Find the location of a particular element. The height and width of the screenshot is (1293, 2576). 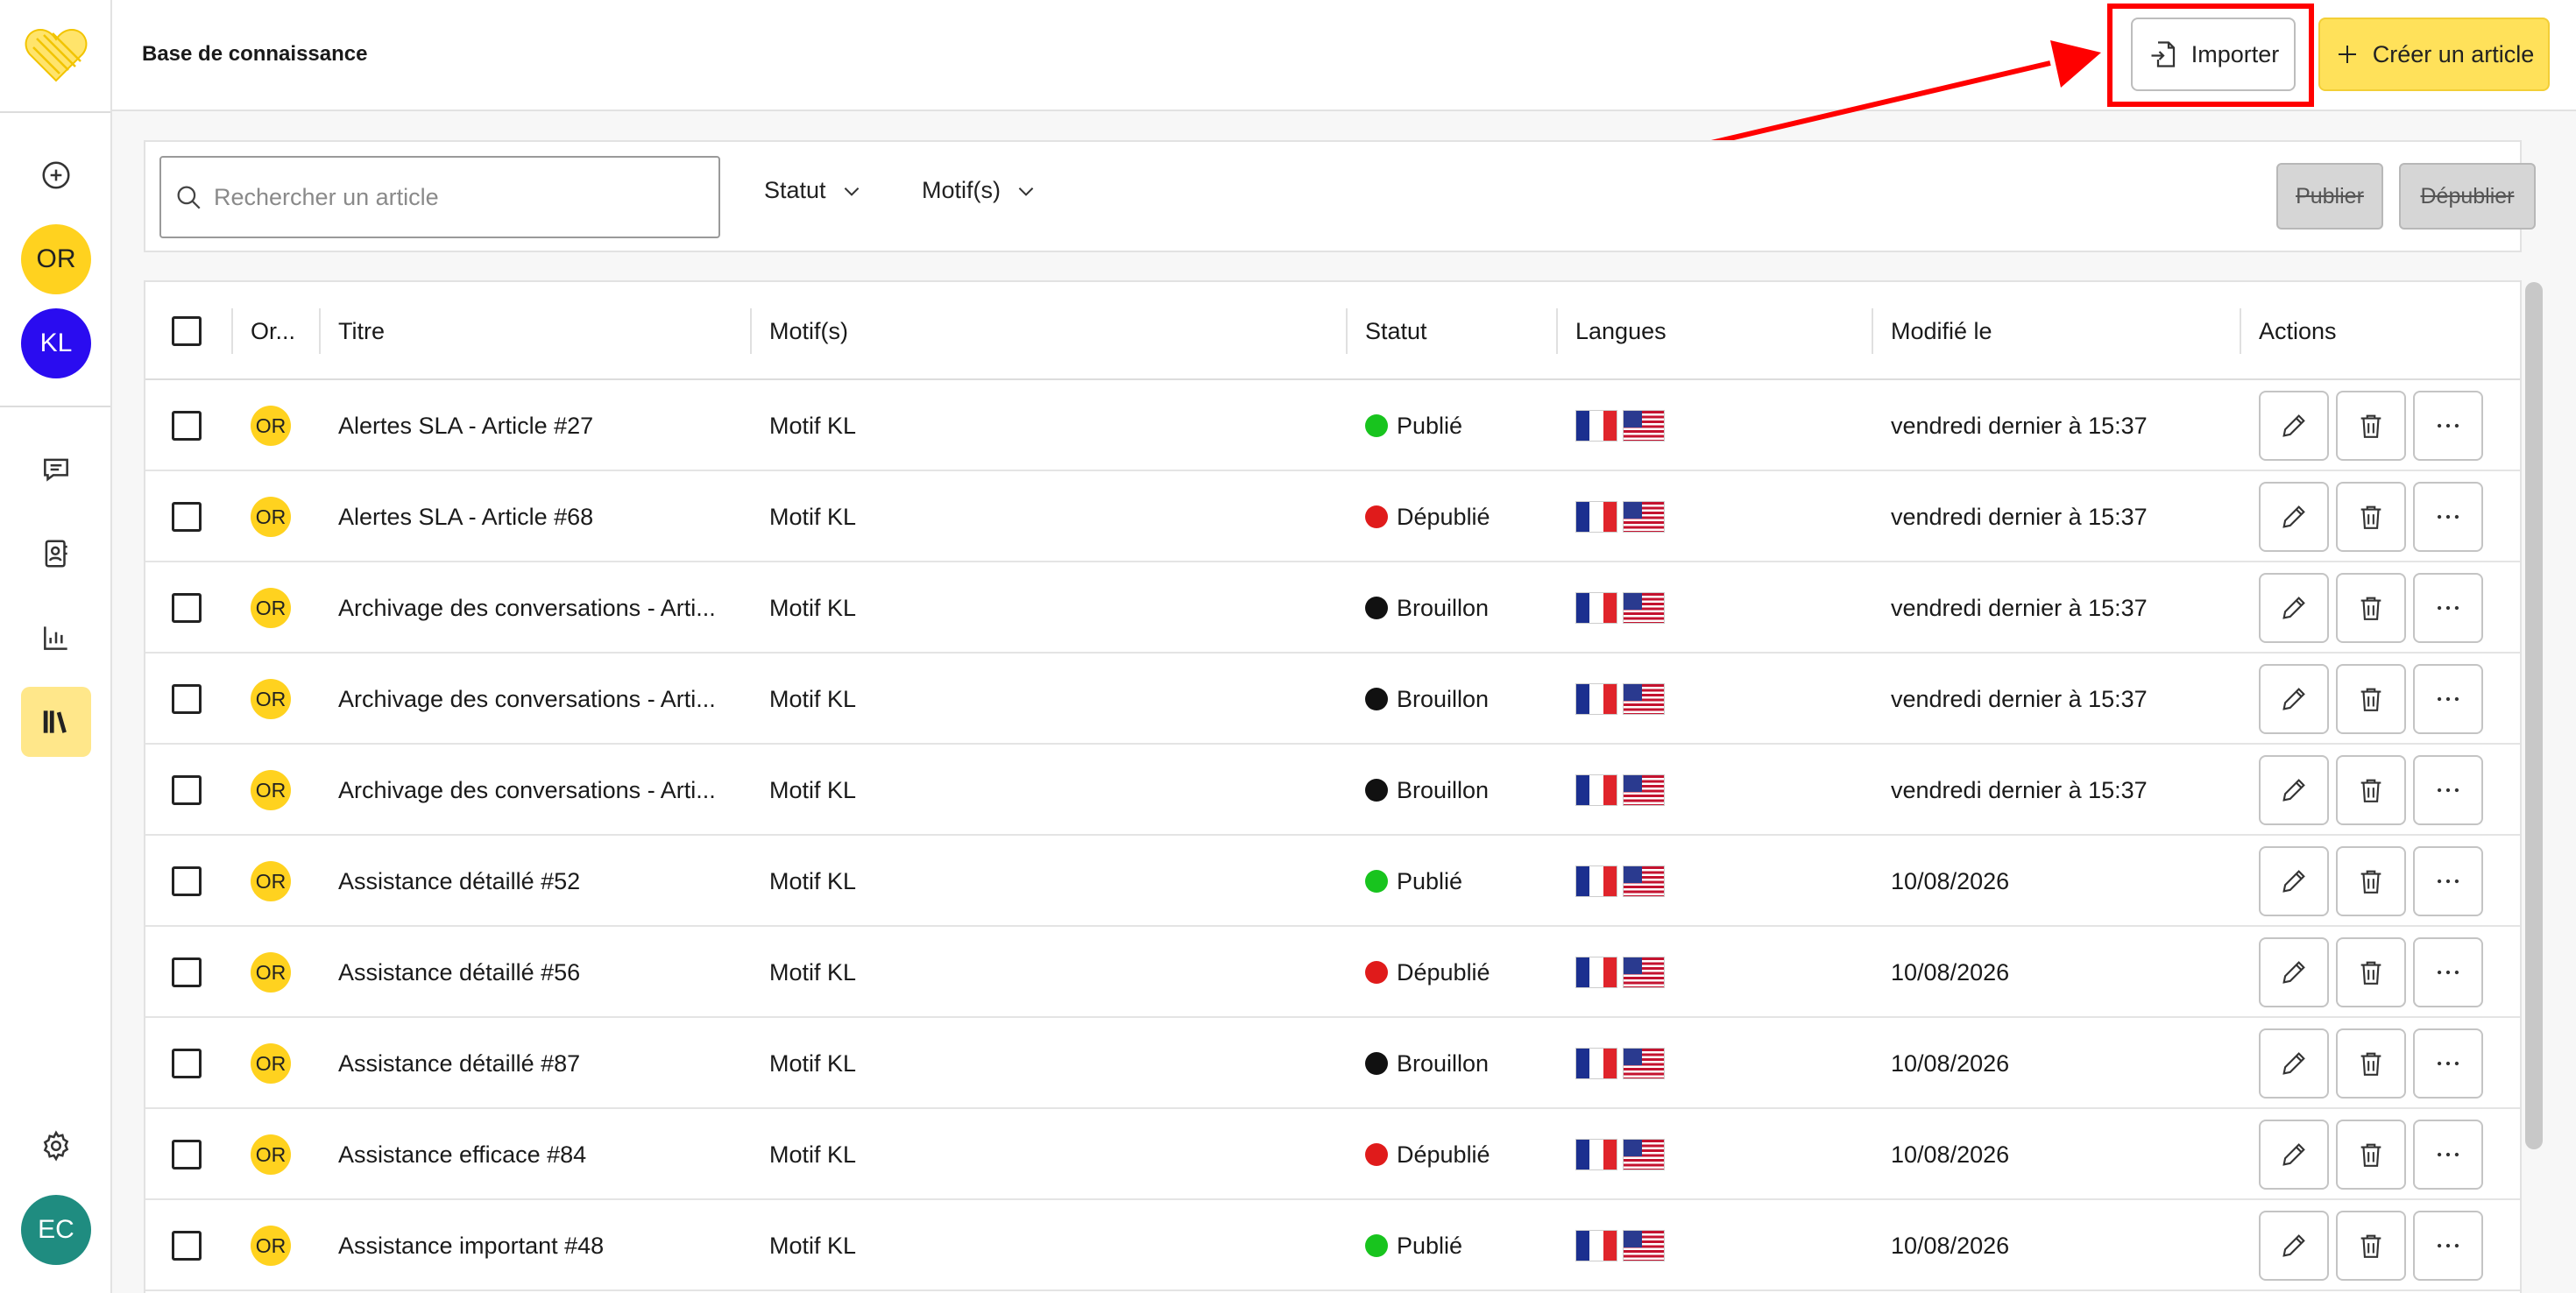

search-input is located at coordinates (459, 197).